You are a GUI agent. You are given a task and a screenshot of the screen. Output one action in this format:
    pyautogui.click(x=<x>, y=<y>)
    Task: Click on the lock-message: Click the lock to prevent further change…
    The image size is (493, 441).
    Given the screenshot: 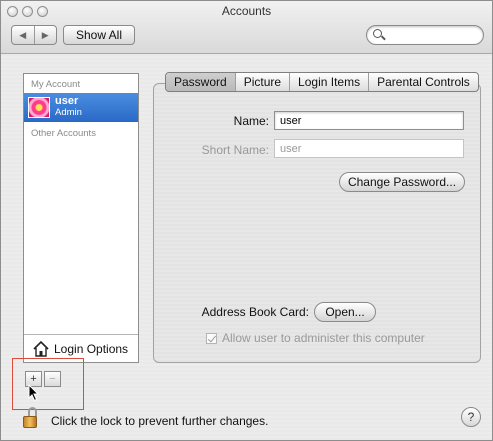 What is the action you would take?
    pyautogui.click(x=160, y=421)
    